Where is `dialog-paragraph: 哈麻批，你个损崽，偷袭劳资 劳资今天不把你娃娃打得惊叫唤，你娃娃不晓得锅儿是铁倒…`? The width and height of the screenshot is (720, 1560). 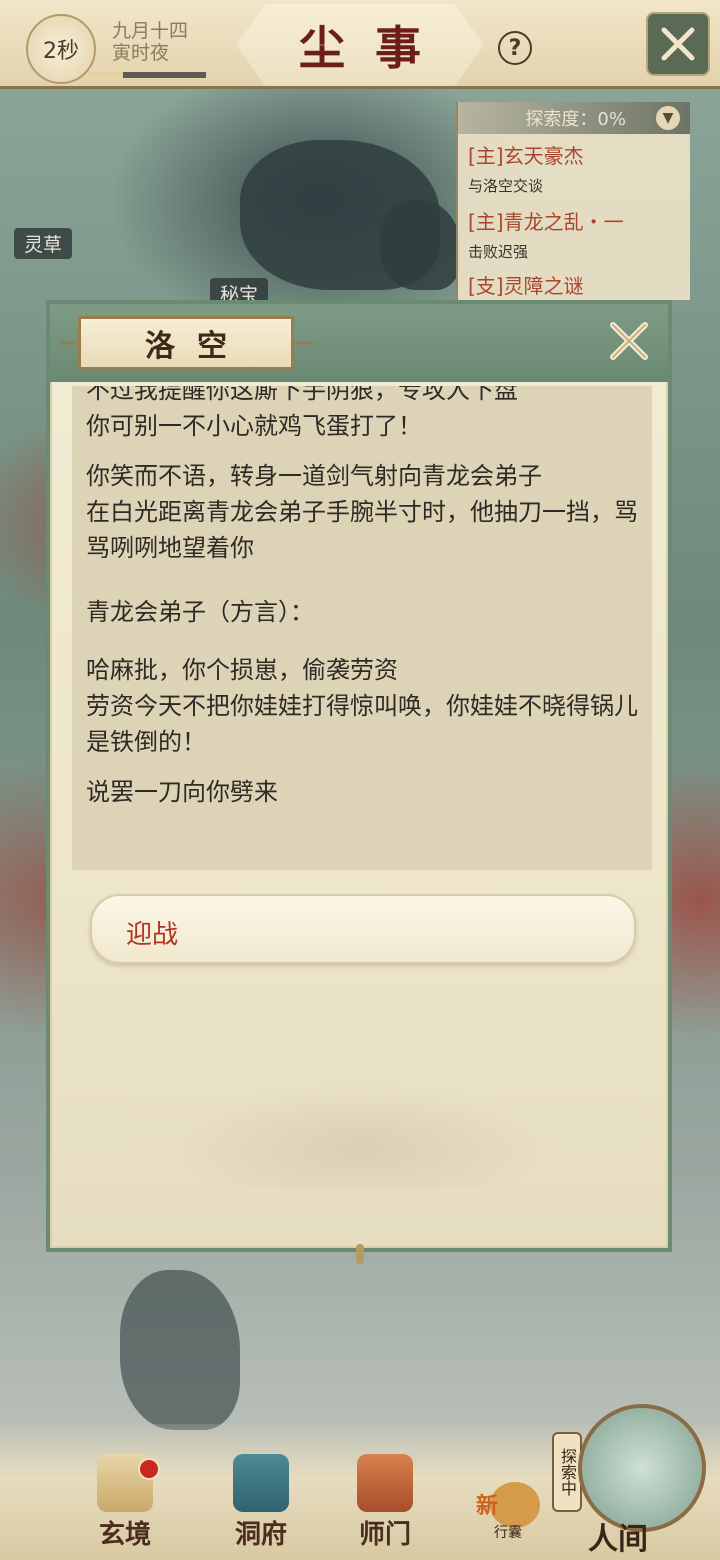 dialog-paragraph: 哈麻批，你个损崽，偷袭劳资 劳资今天不把你娃娃打得惊叫唤，你娃娃不晓得锅儿是铁倒… is located at coordinates (362, 706).